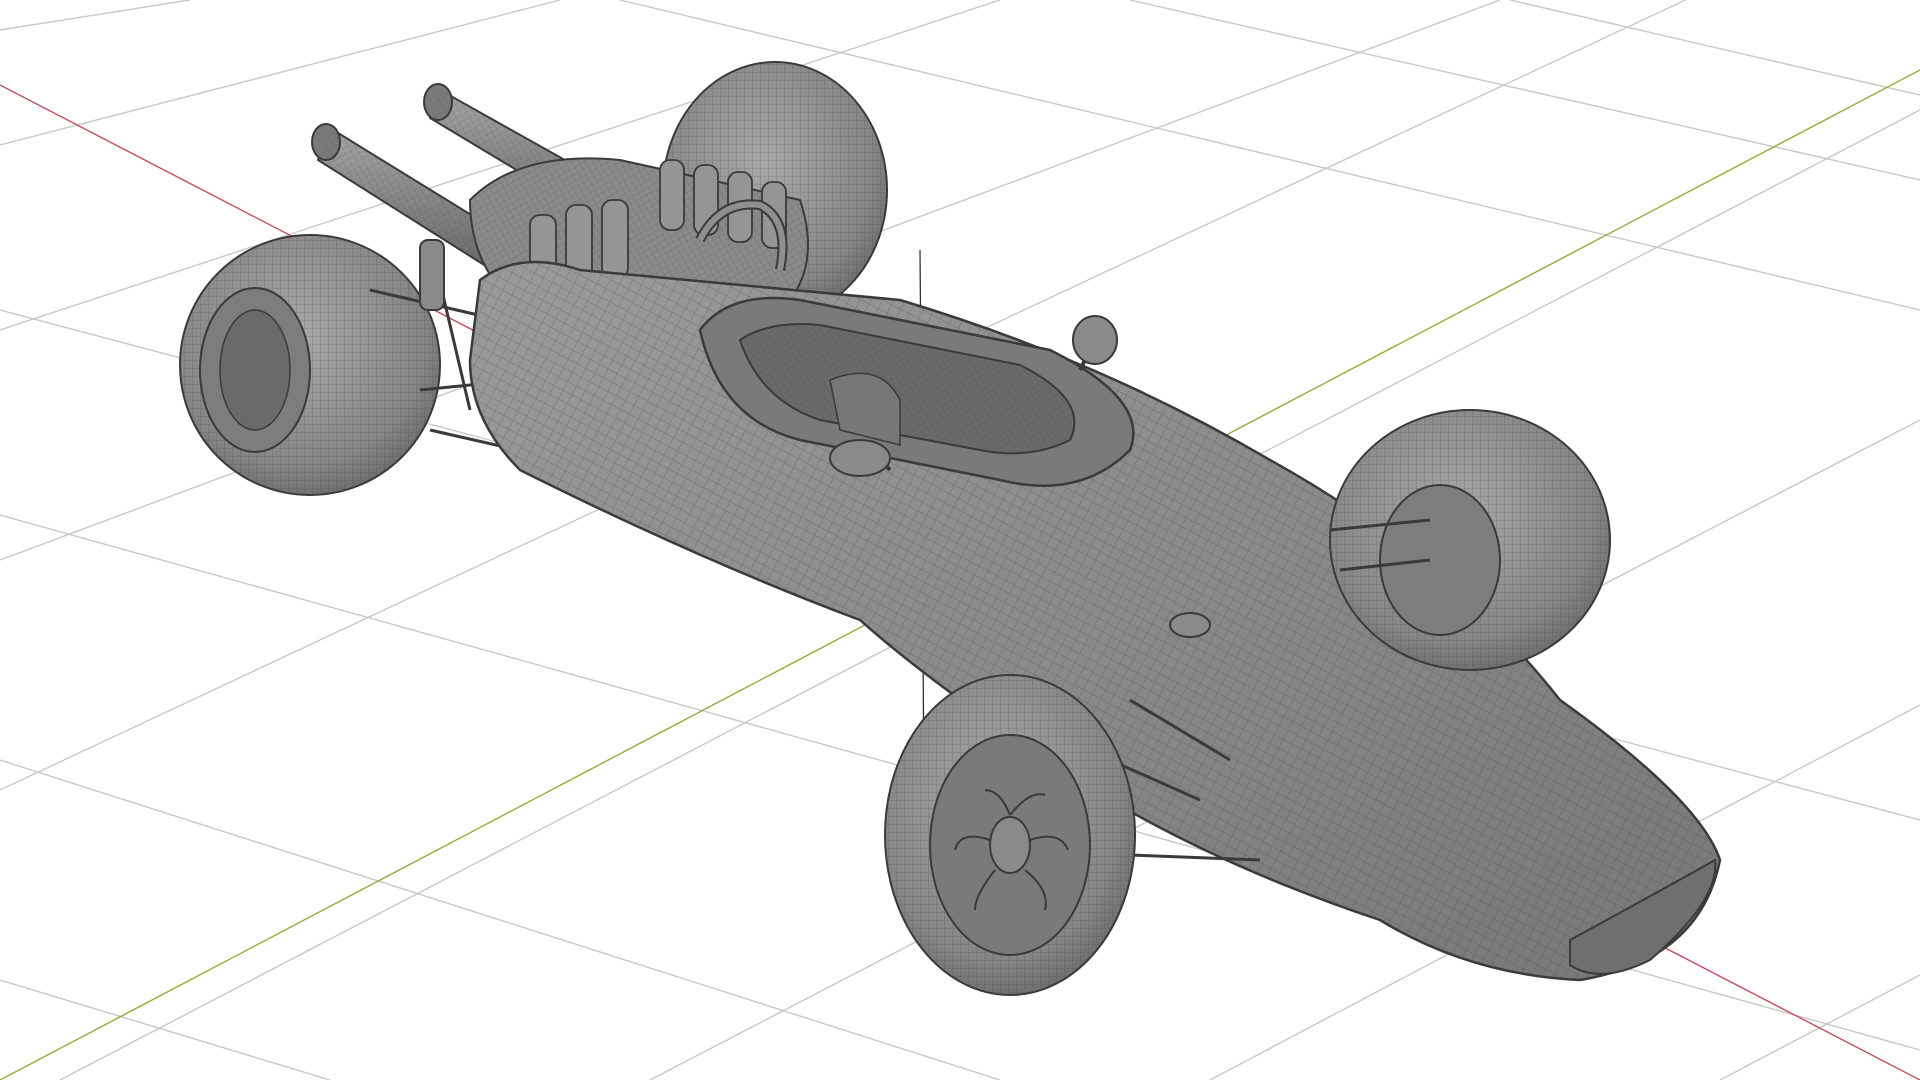 The width and height of the screenshot is (1920, 1080). What do you see at coordinates (860, 458) in the screenshot?
I see `left-mirror` at bounding box center [860, 458].